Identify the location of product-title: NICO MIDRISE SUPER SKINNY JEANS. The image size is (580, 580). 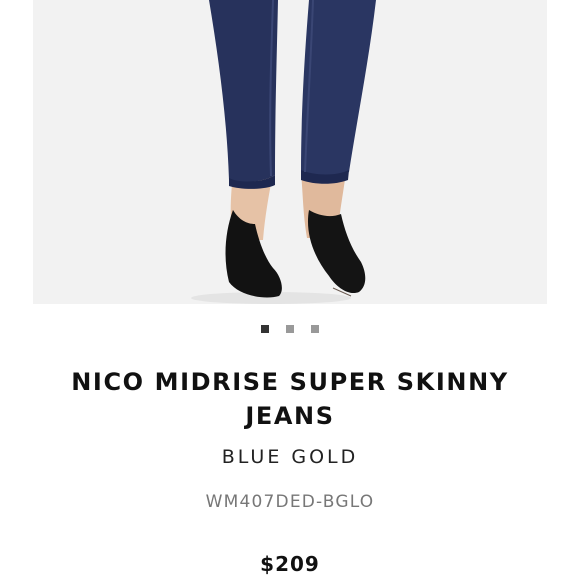
(290, 399).